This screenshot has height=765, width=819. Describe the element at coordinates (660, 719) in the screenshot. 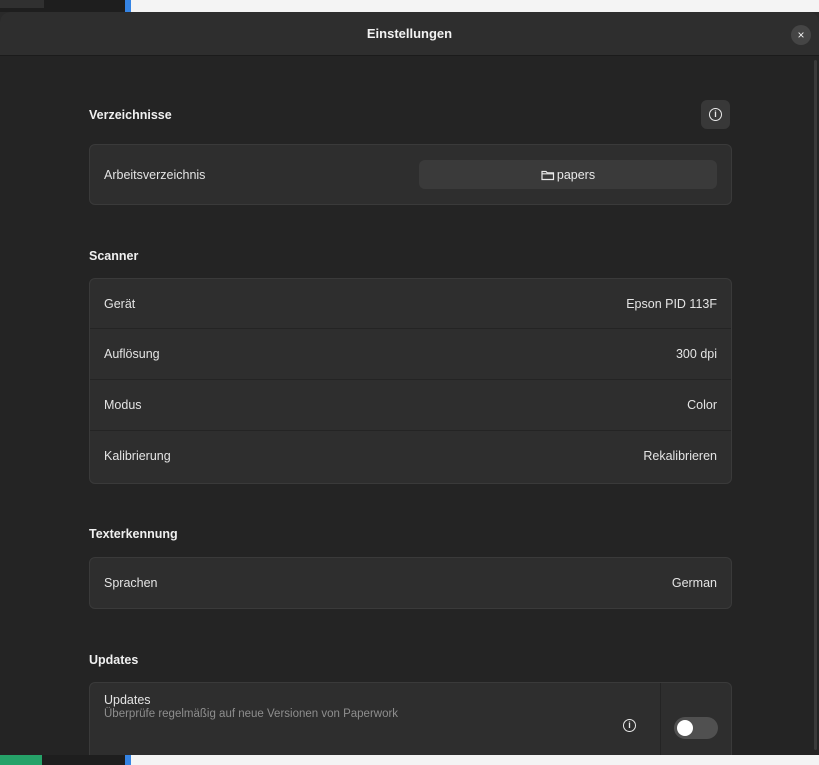

I see `switch-divider` at that location.